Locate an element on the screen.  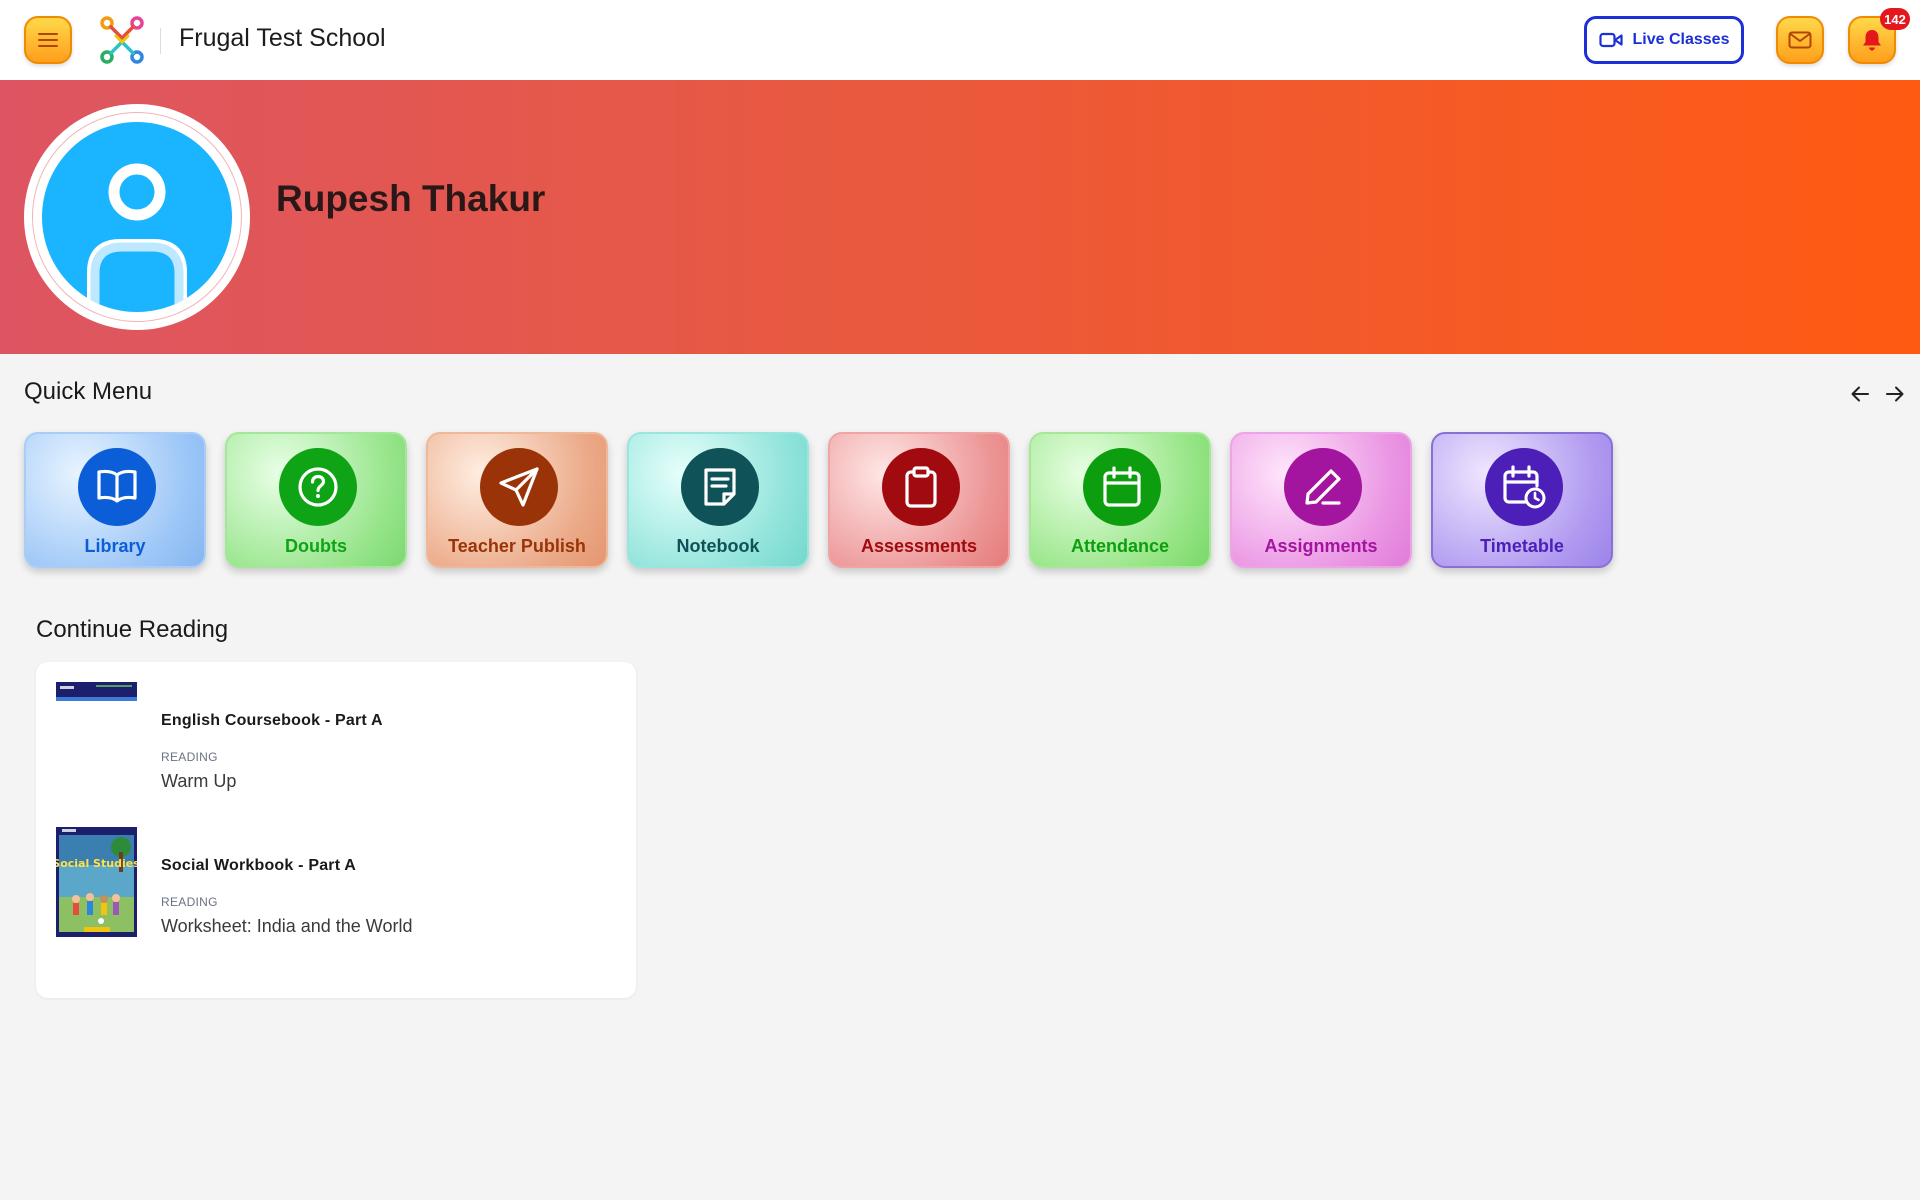
attendance-icon-circle is located at coordinates (1122, 487).